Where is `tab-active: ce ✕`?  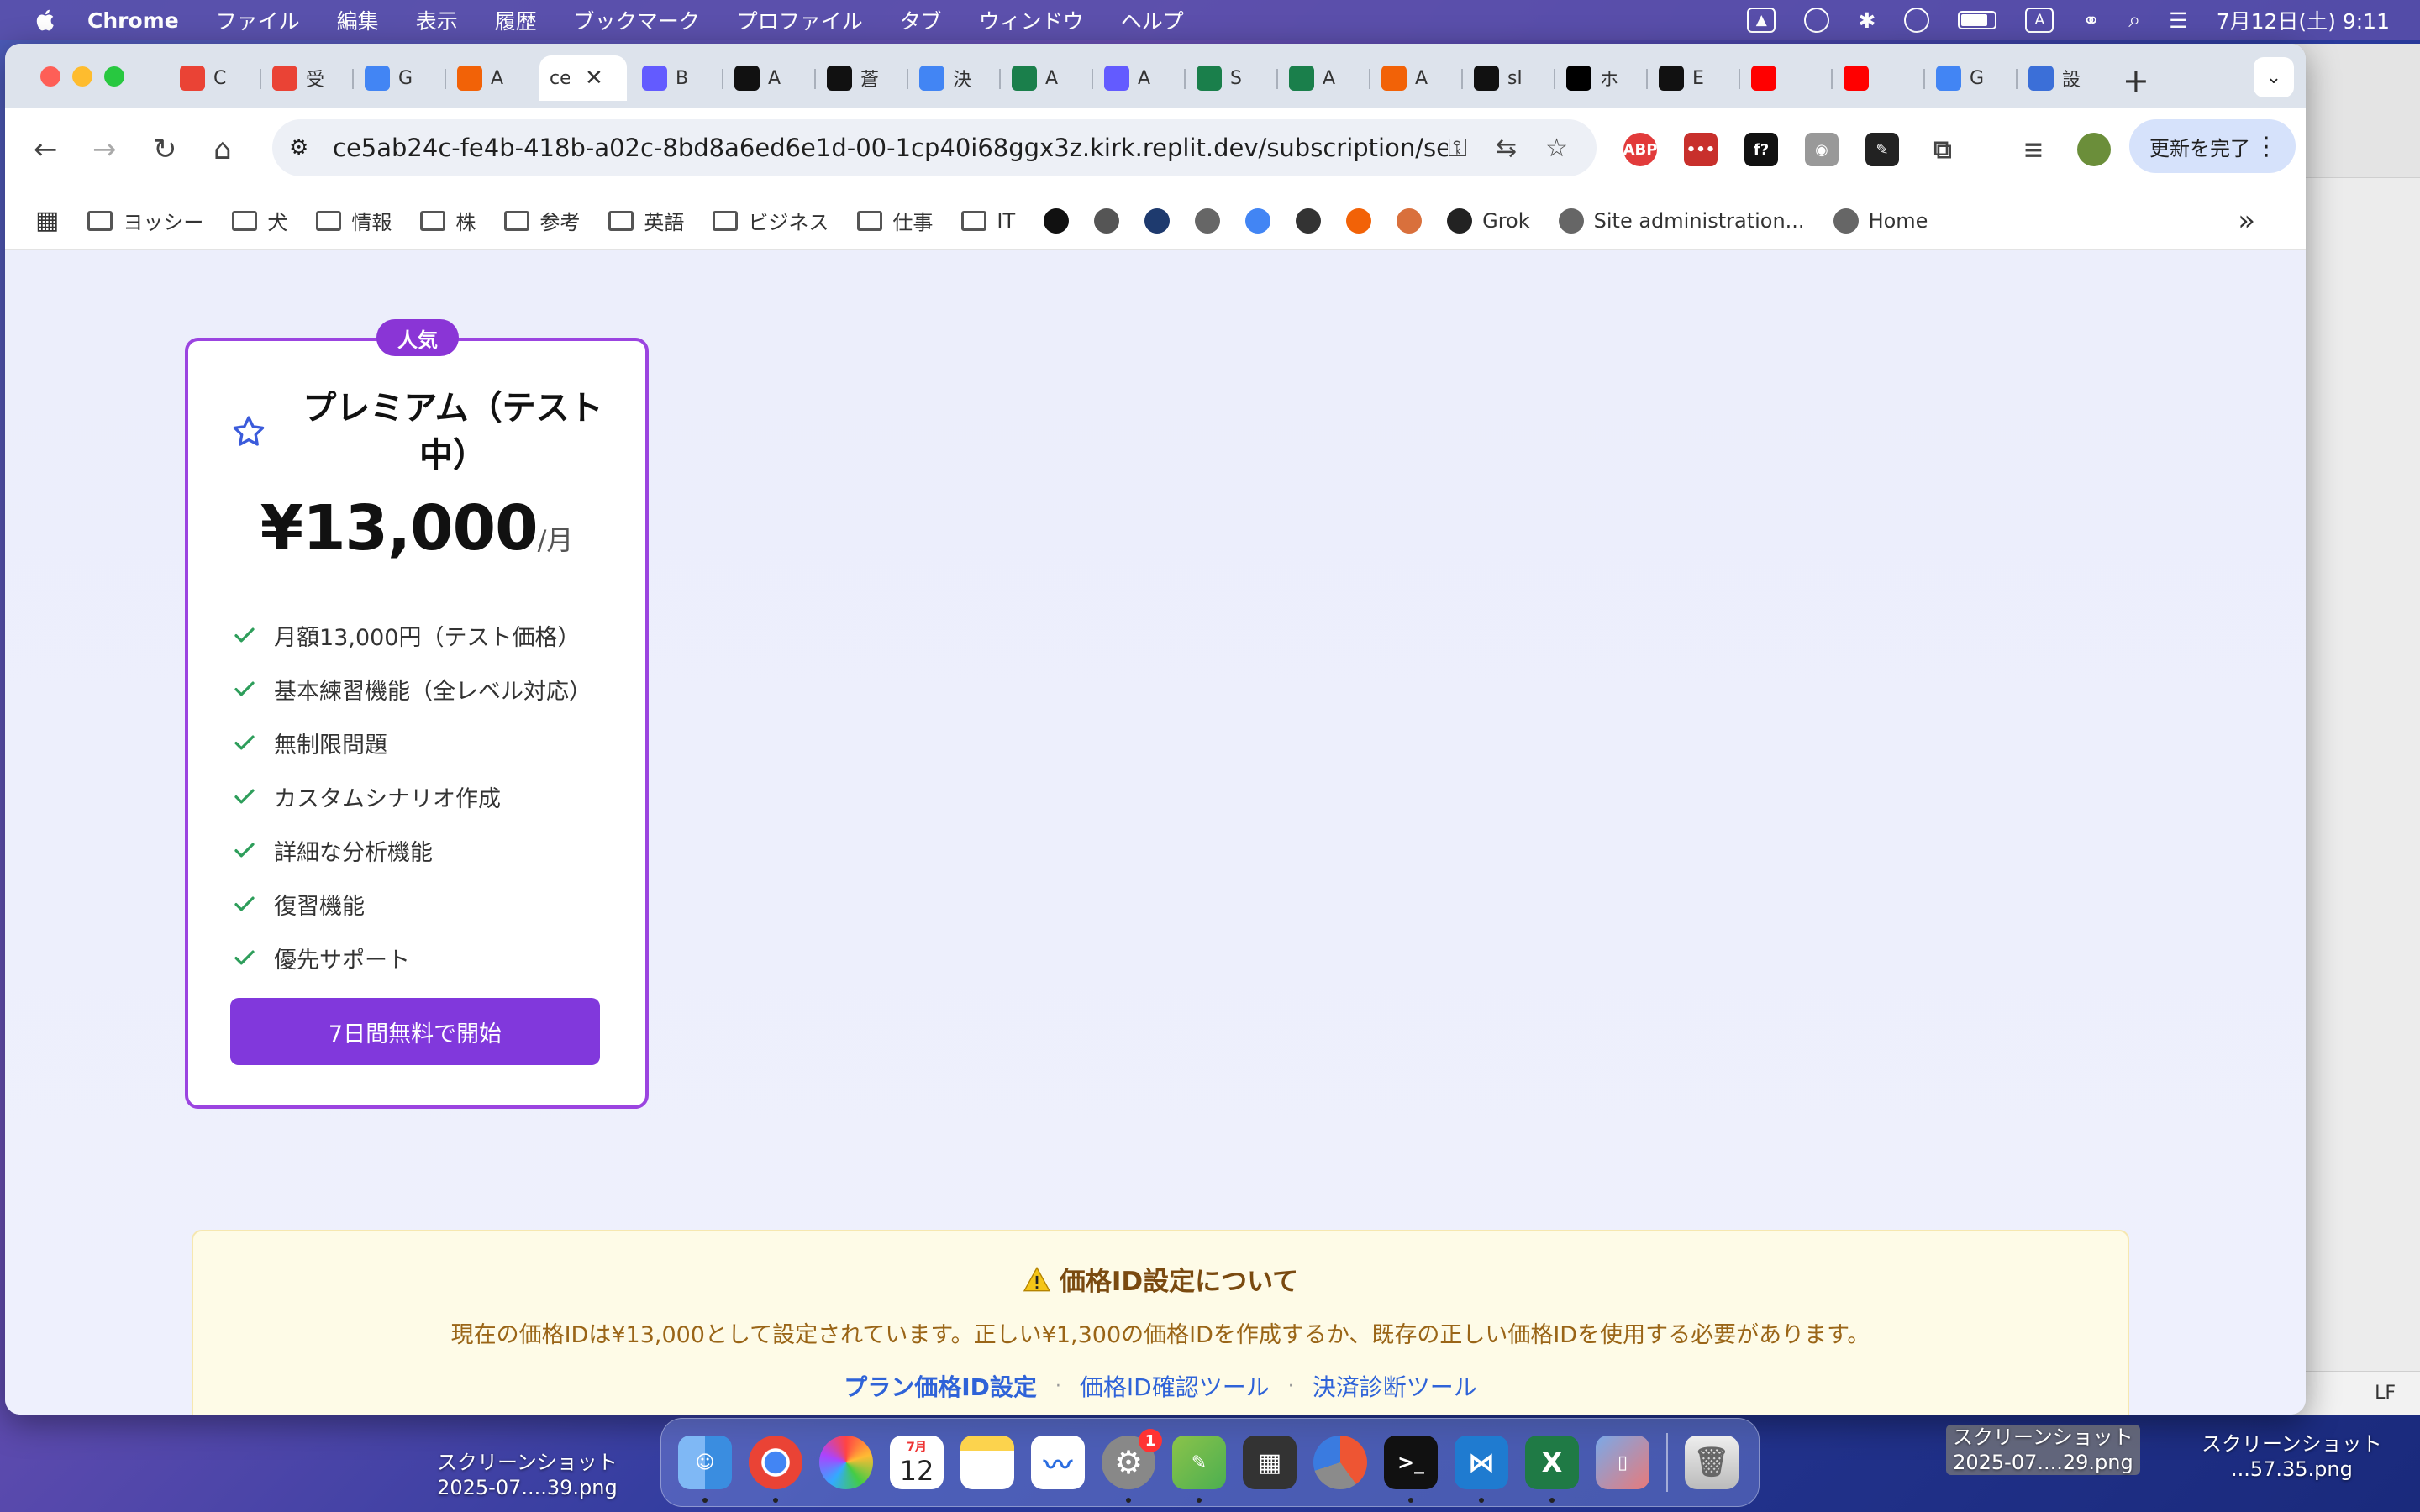
tab-active: ce ✕ is located at coordinates (583, 78).